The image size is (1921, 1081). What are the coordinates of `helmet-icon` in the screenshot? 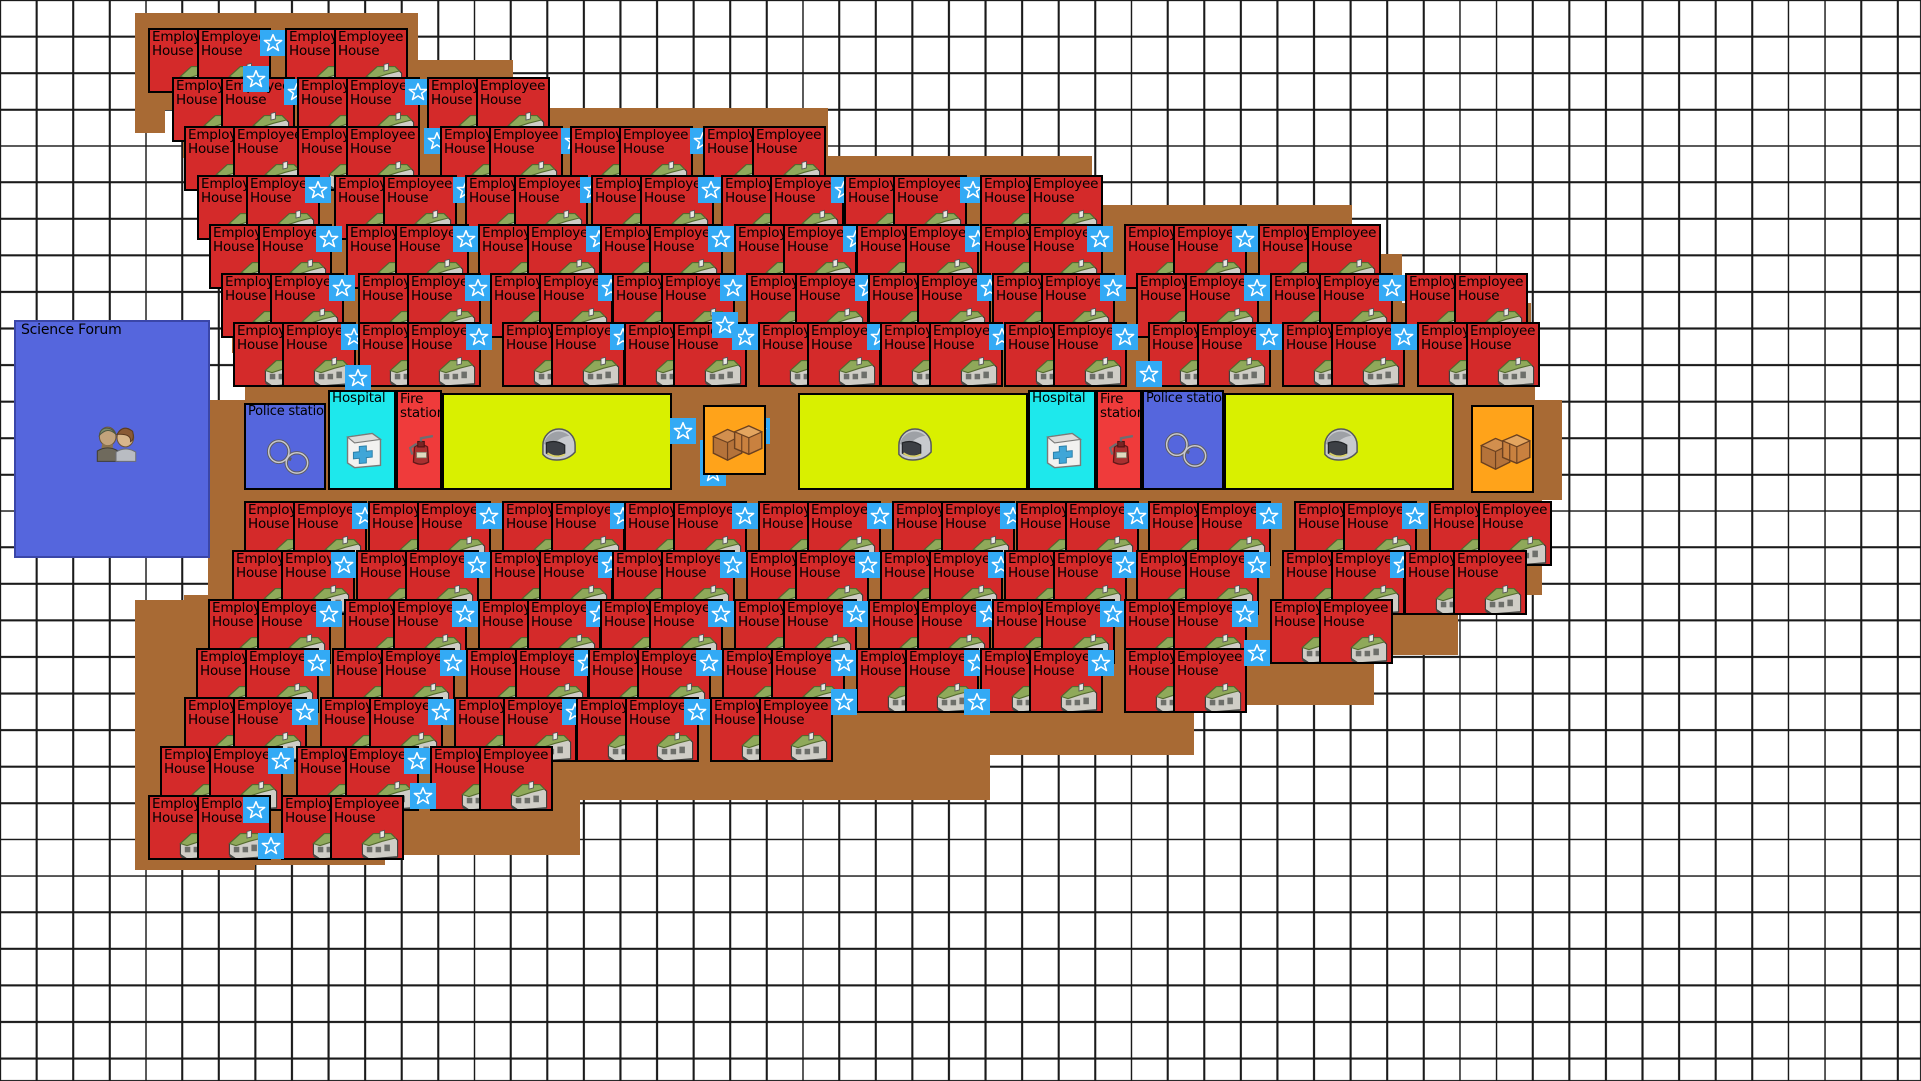 It's located at (1341, 445).